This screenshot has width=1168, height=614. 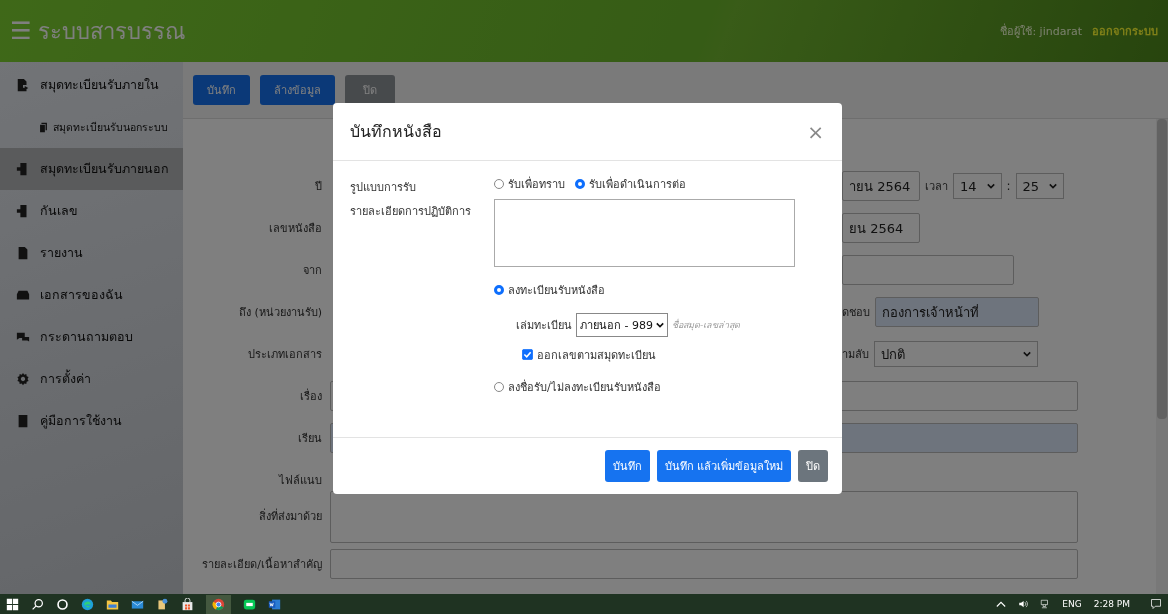 I want to click on sidebar-item: สมุดทะเบียนรับภายใน, so click(x=91, y=85).